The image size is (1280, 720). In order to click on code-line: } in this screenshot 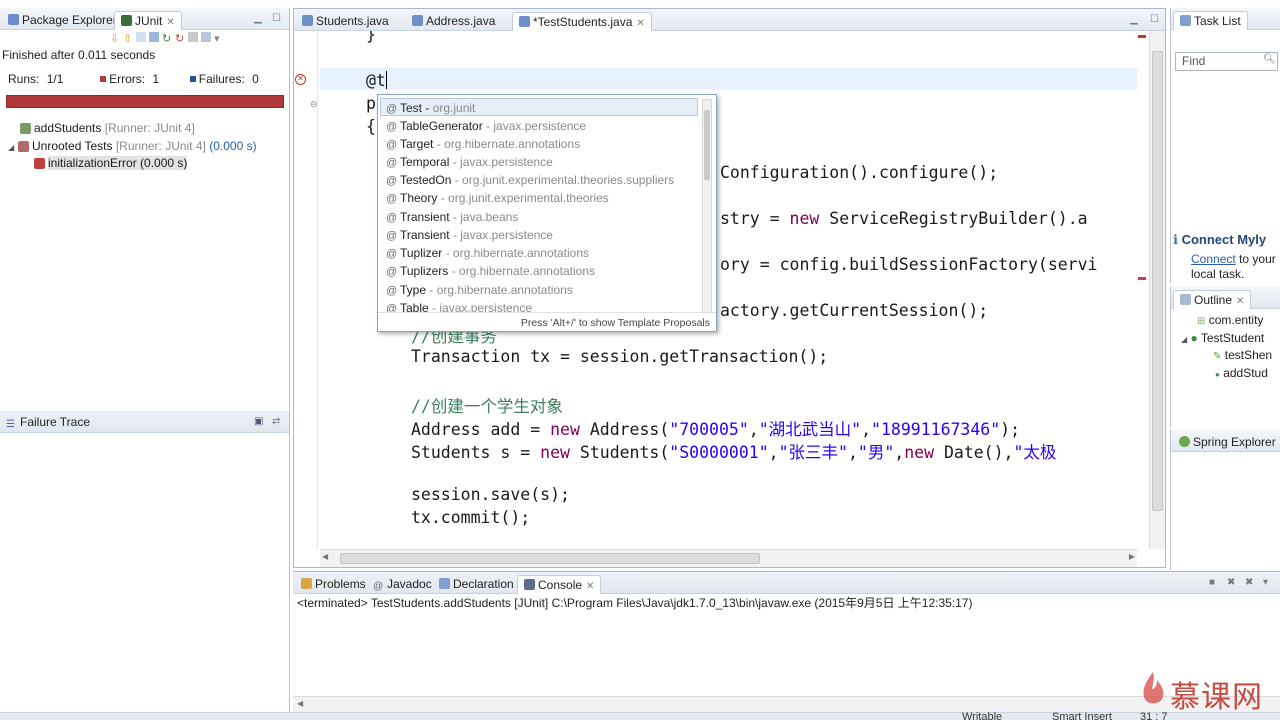, I will do `click(371, 37)`.